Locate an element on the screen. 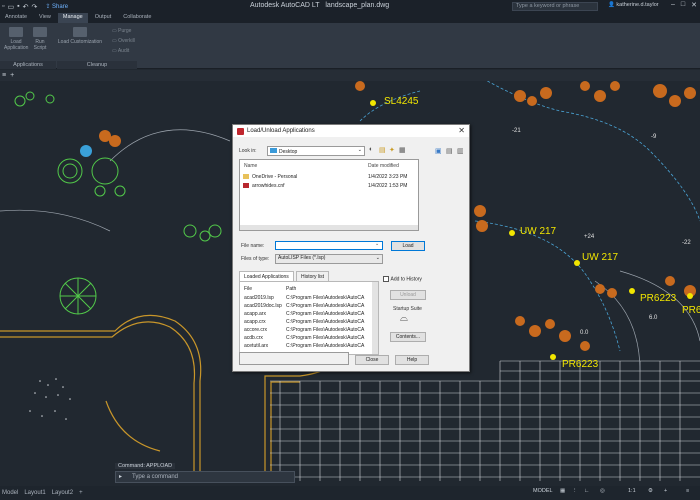 Image resolution: width=700 pixels, height=500 pixels. horizontal-scrollbar is located at coordinates (329, 227).